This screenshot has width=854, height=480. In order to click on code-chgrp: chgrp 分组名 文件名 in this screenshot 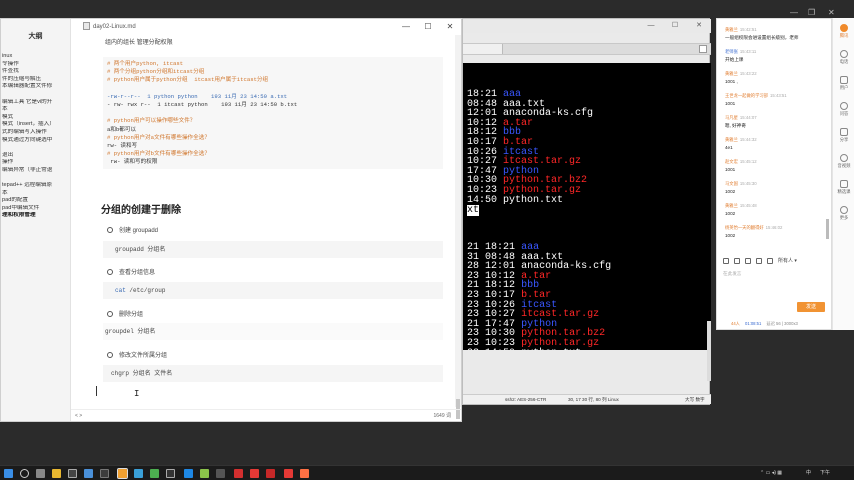, I will do `click(273, 373)`.